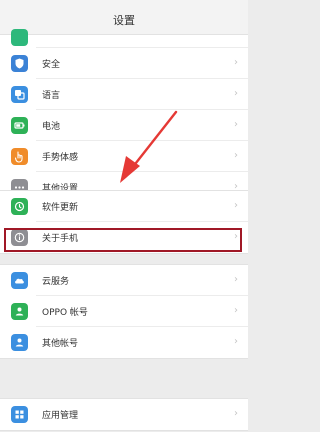 Image resolution: width=320 pixels, height=432 pixels. What do you see at coordinates (124, 94) in the screenshot?
I see `settings-item-language: 语言 ›` at bounding box center [124, 94].